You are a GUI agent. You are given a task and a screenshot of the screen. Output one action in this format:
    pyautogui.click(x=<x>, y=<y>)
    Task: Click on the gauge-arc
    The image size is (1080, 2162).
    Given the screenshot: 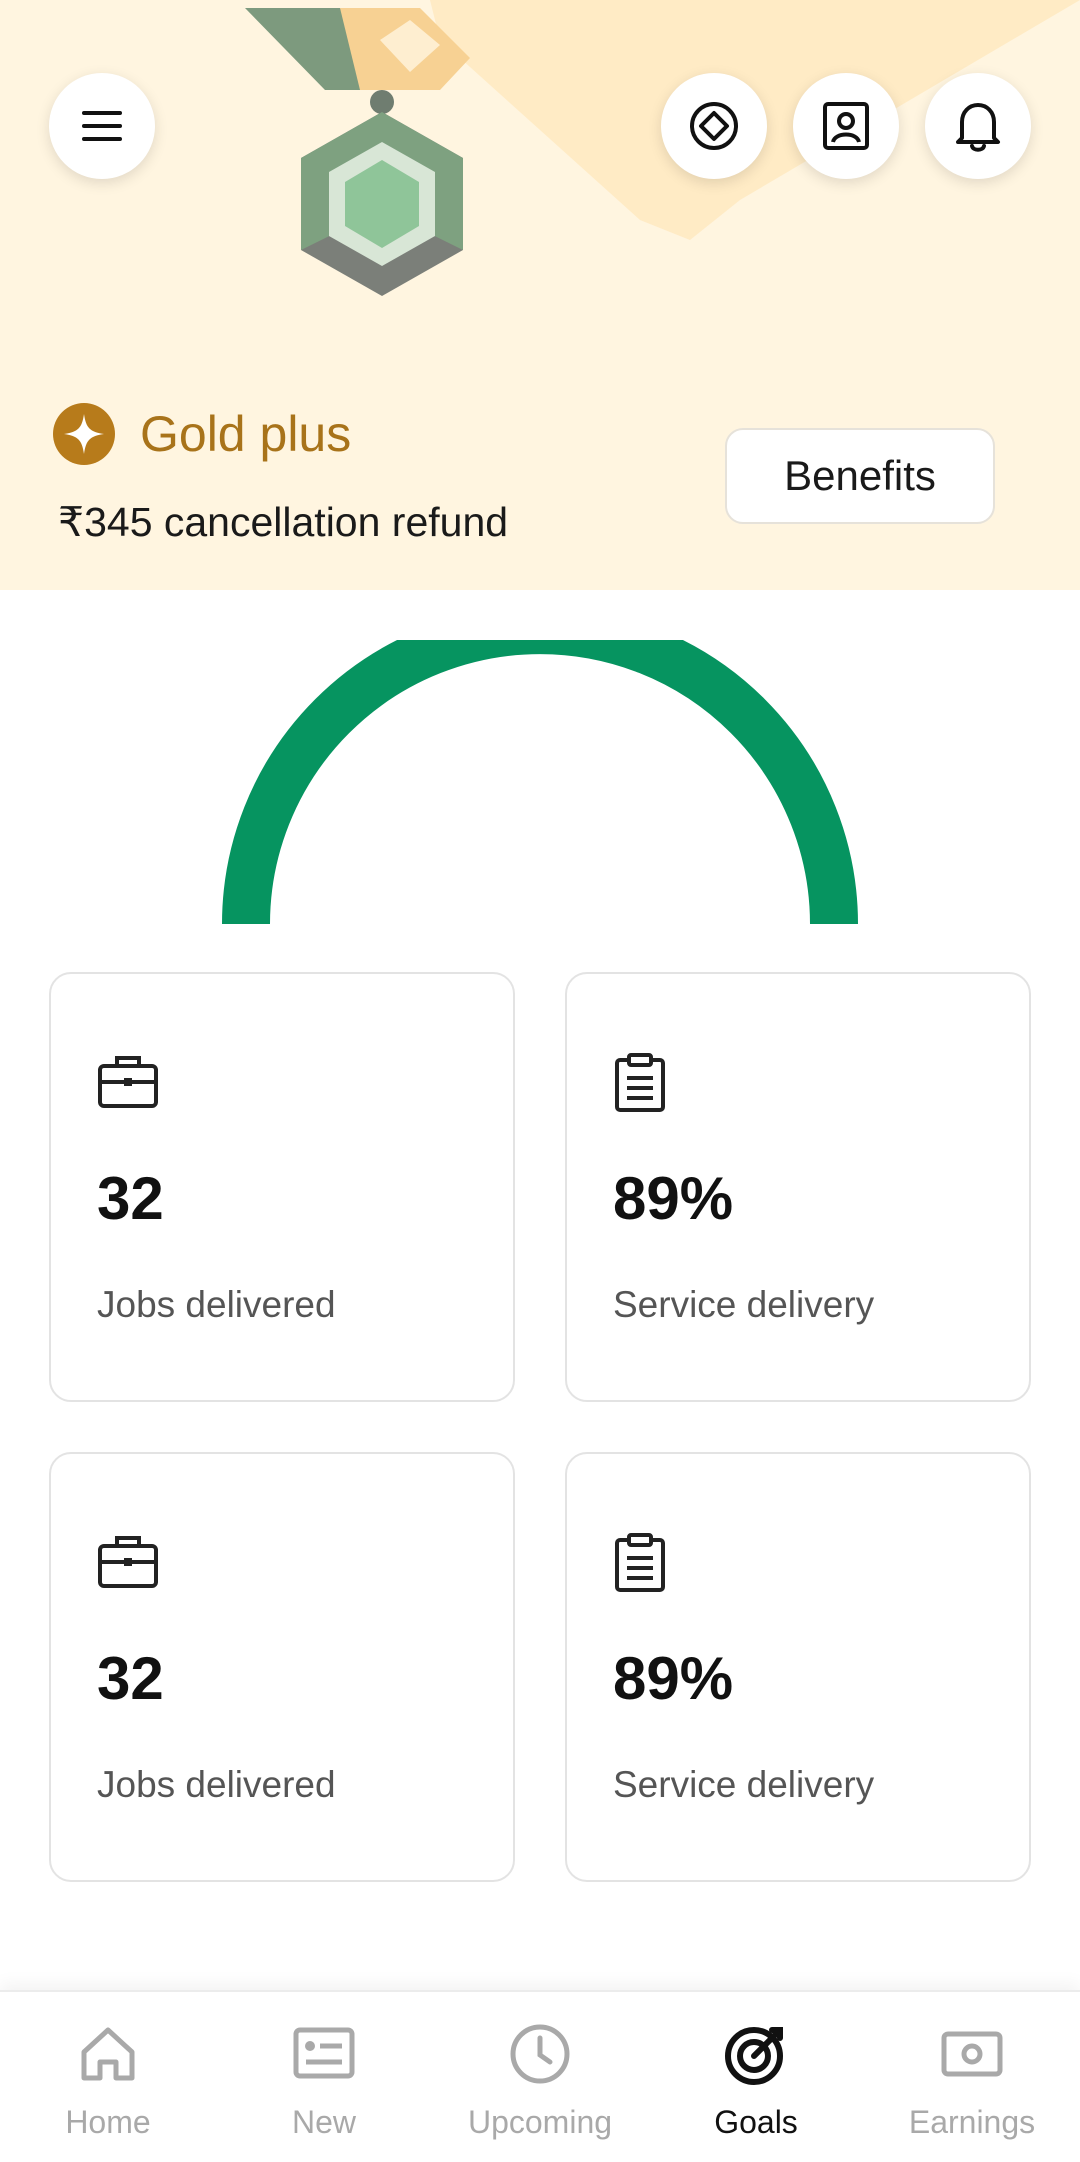 What is the action you would take?
    pyautogui.click(x=540, y=782)
    